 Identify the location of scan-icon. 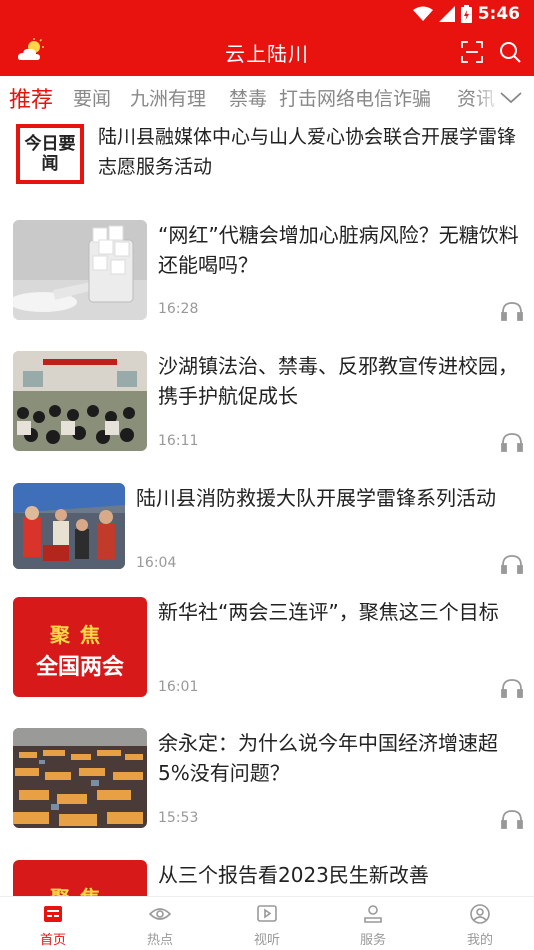
(472, 52).